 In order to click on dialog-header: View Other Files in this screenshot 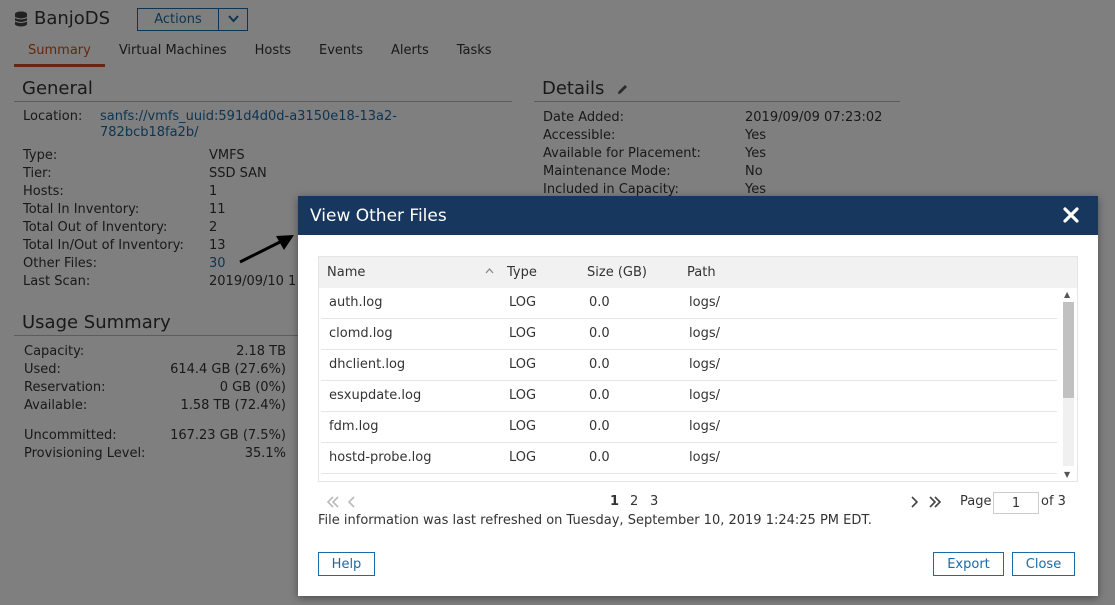, I will do `click(698, 215)`.